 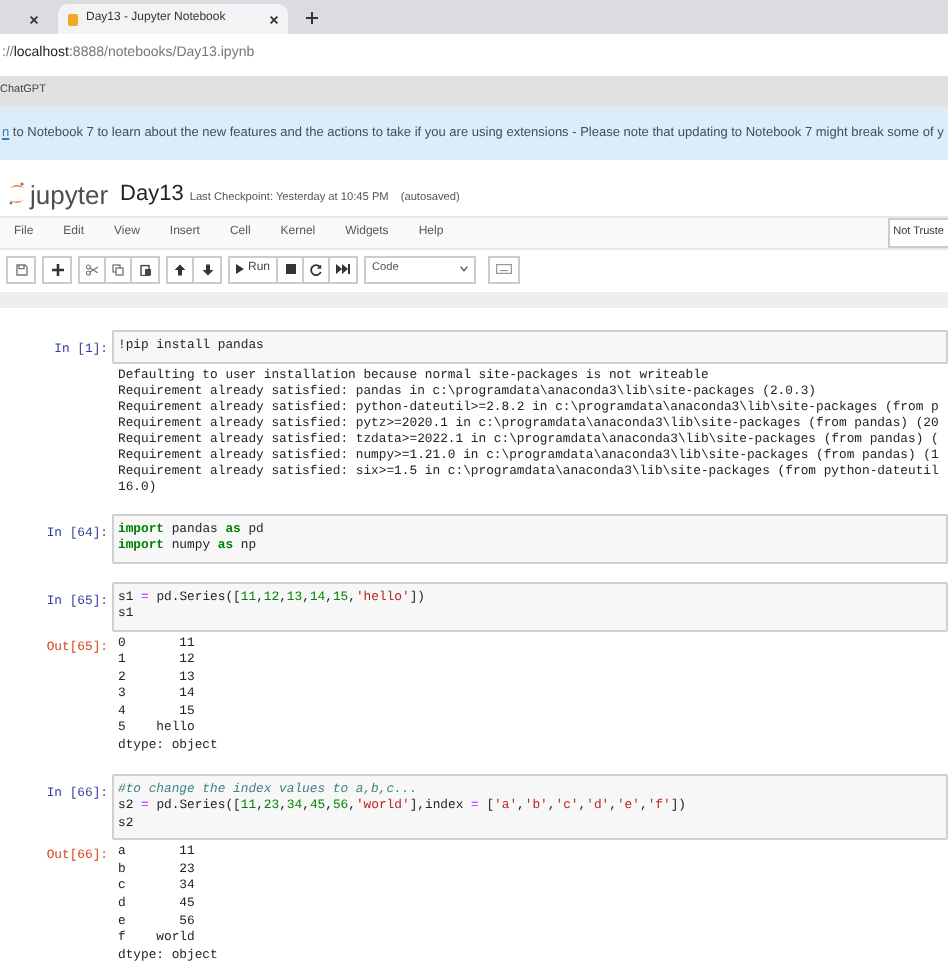 I want to click on arrow-down-icon, so click(x=207, y=269).